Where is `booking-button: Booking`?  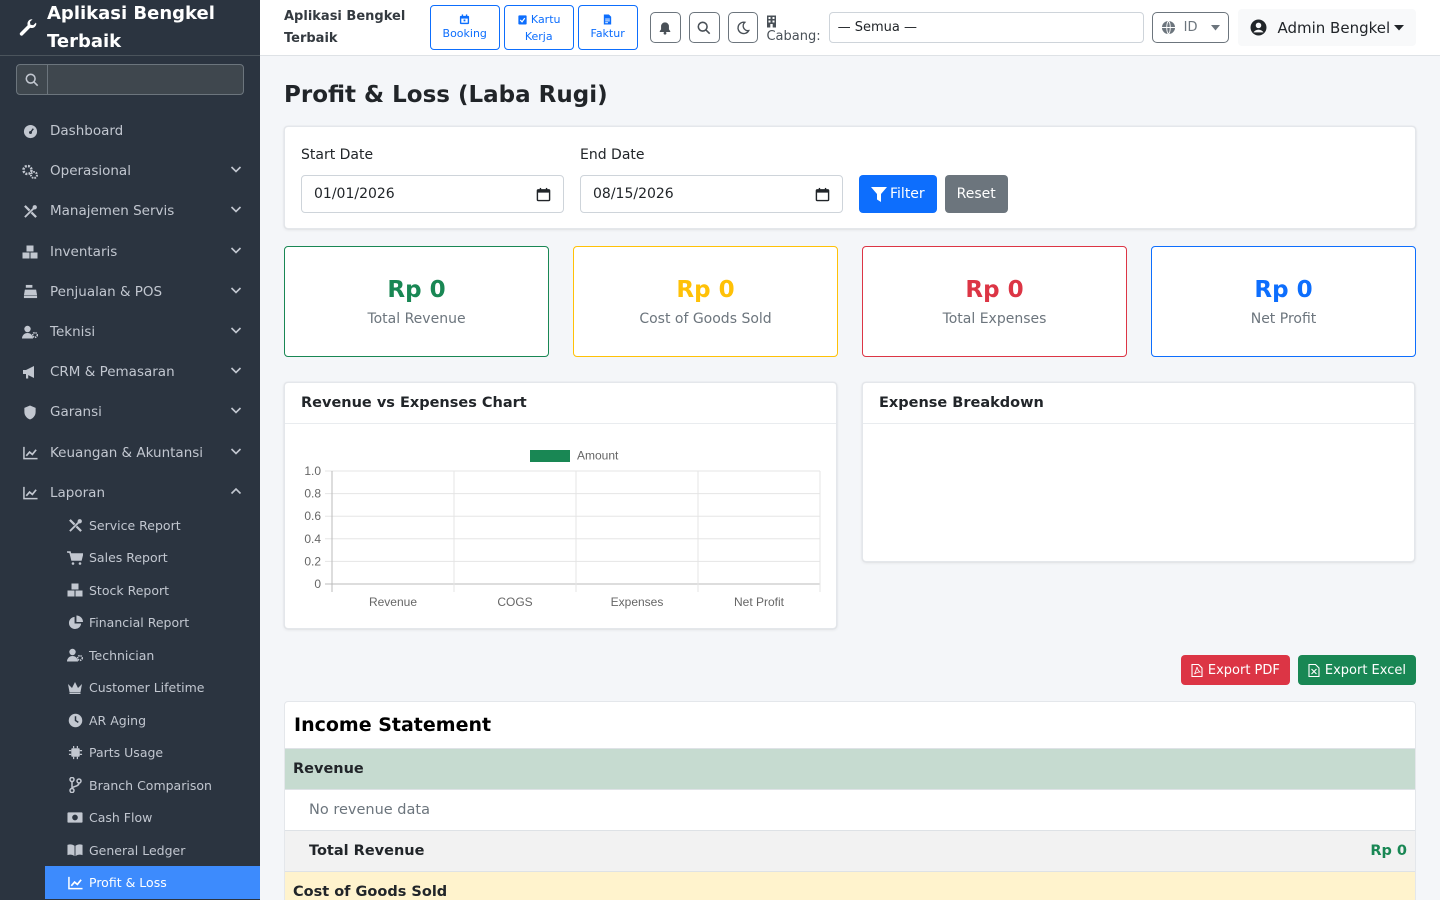 booking-button: Booking is located at coordinates (464, 27).